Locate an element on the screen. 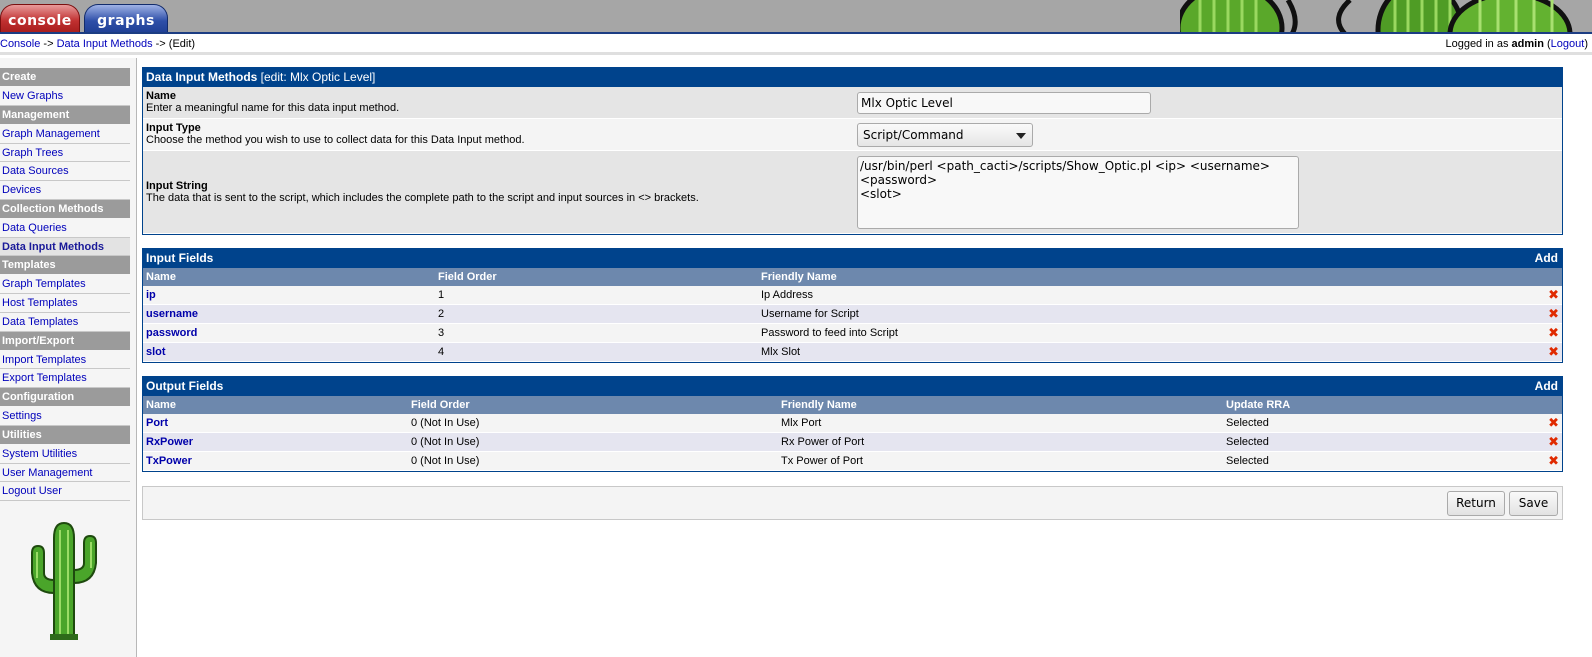  add-input-field-link: Add is located at coordinates (1546, 258).